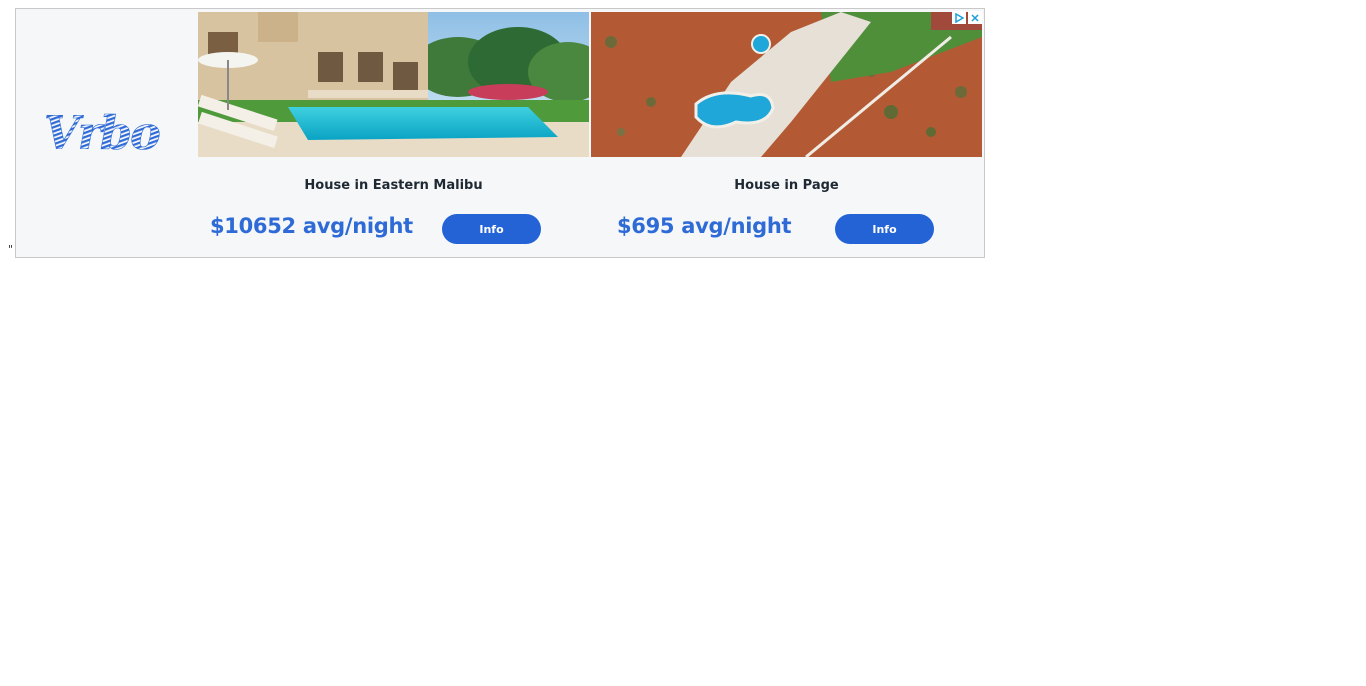 This screenshot has width=1366, height=686. I want to click on close-x-icon, so click(975, 17).